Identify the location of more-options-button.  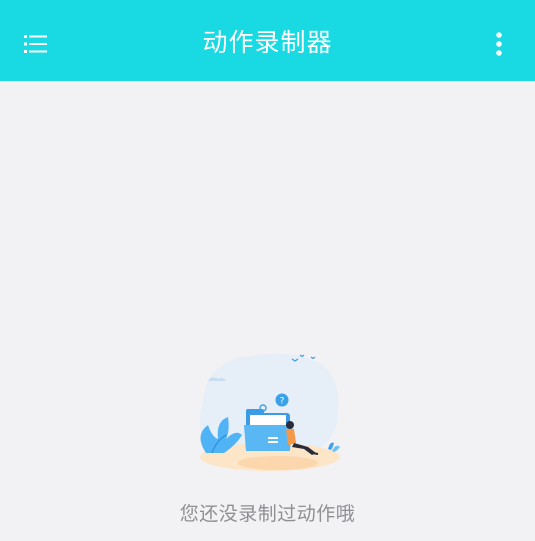
(499, 44).